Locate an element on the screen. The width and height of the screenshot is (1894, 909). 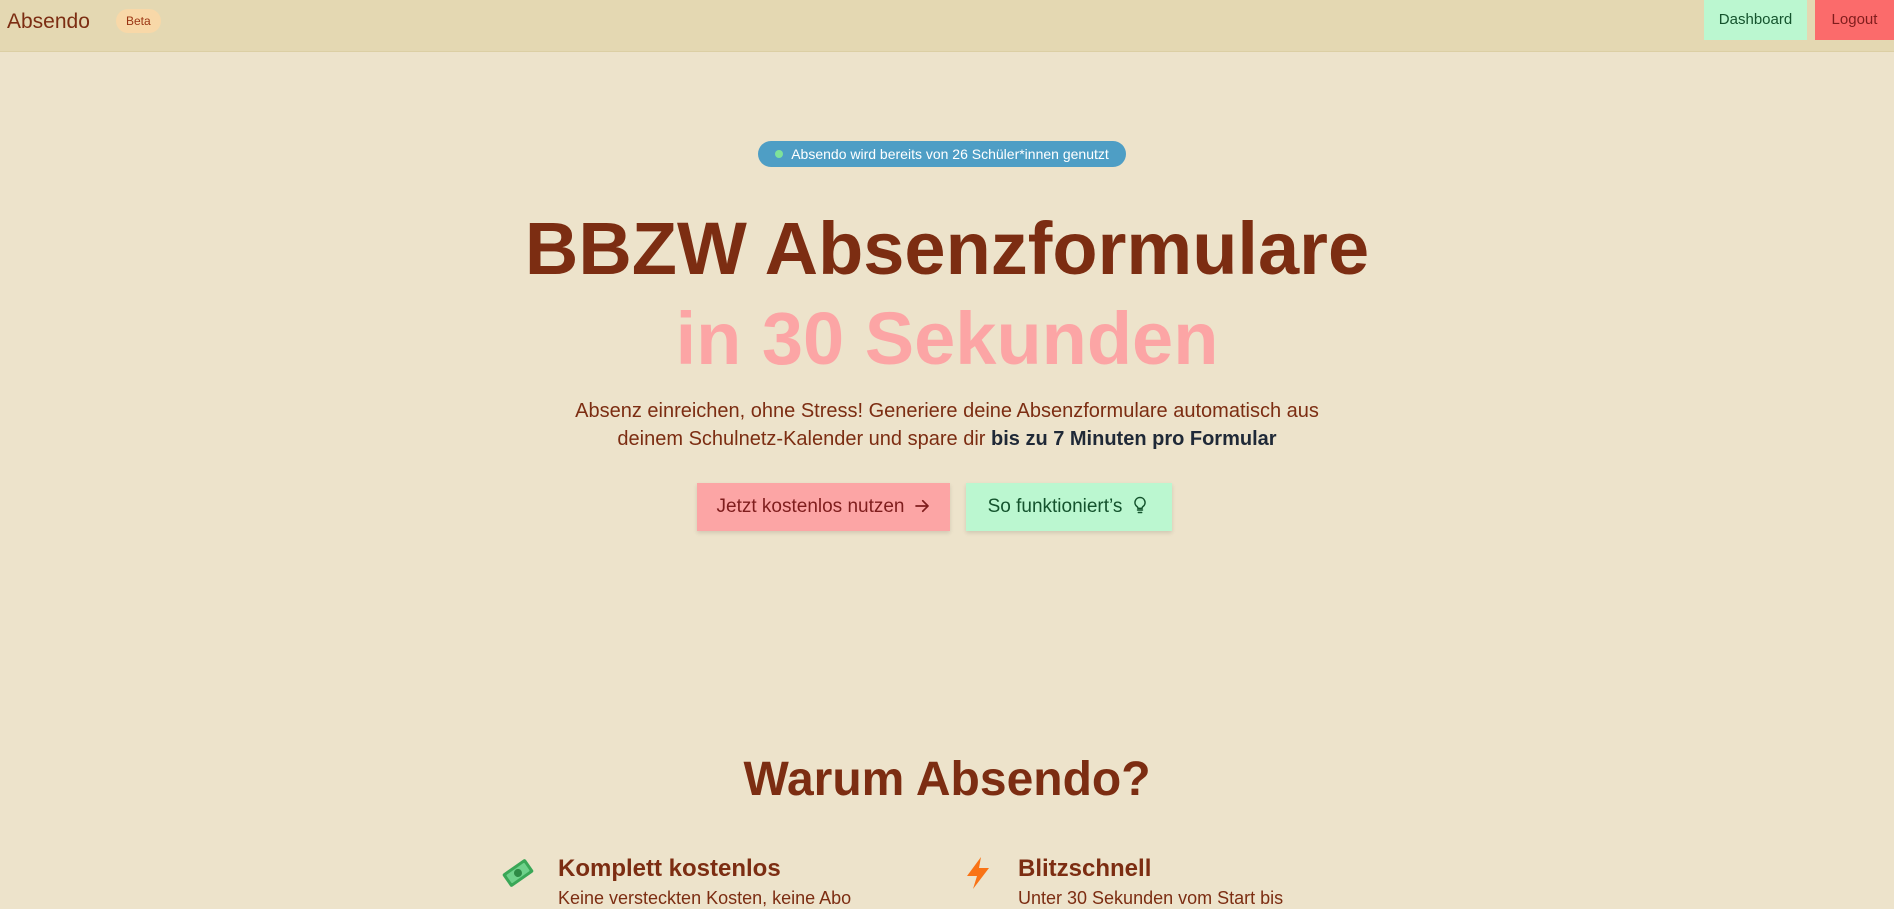
lightning-icon is located at coordinates (978, 873).